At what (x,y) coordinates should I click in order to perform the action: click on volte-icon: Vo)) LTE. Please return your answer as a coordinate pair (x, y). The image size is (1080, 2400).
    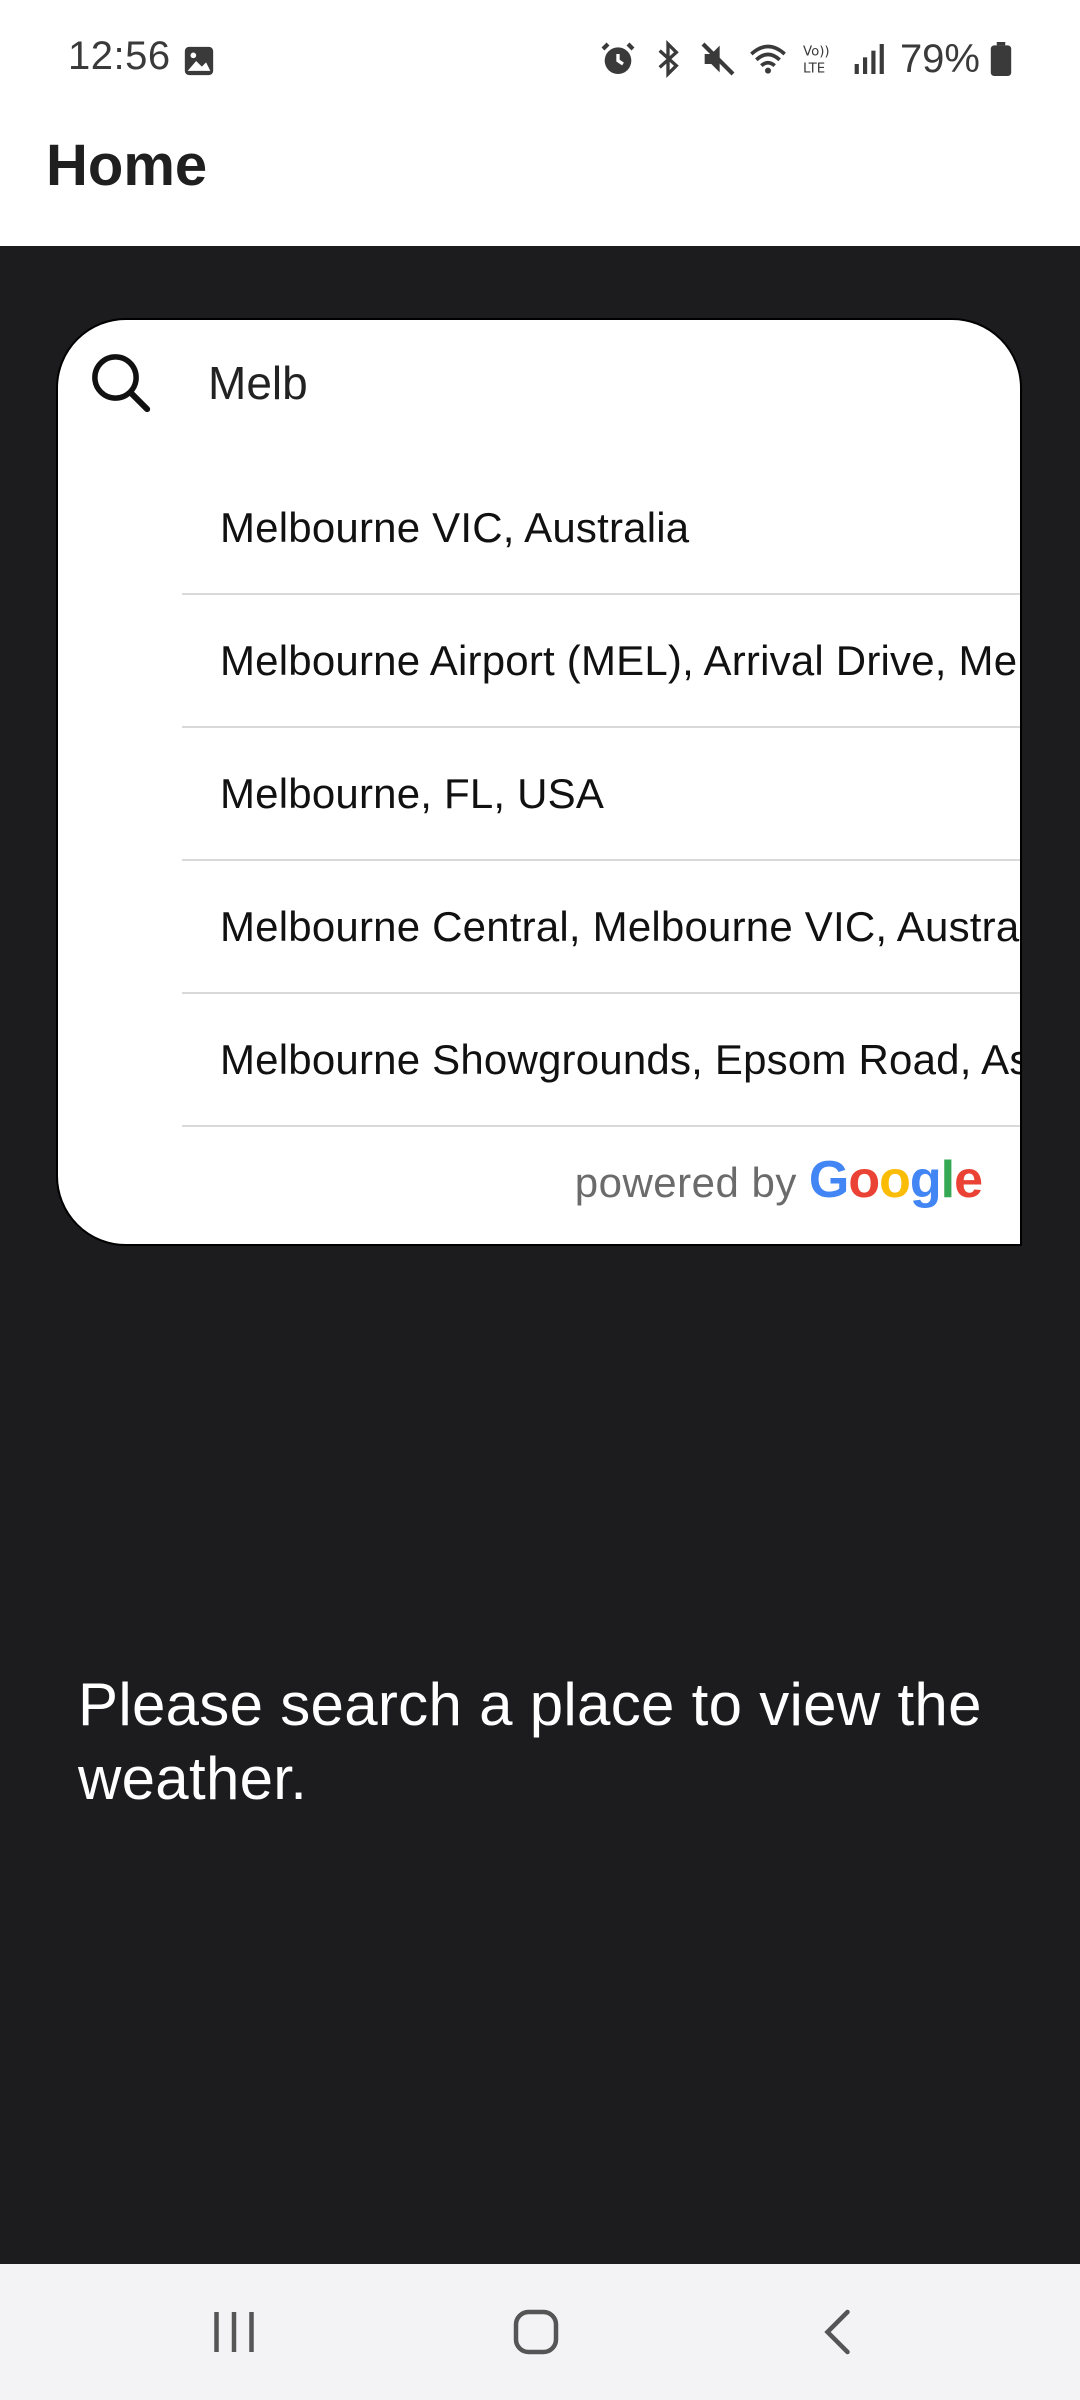
    Looking at the image, I should click on (816, 61).